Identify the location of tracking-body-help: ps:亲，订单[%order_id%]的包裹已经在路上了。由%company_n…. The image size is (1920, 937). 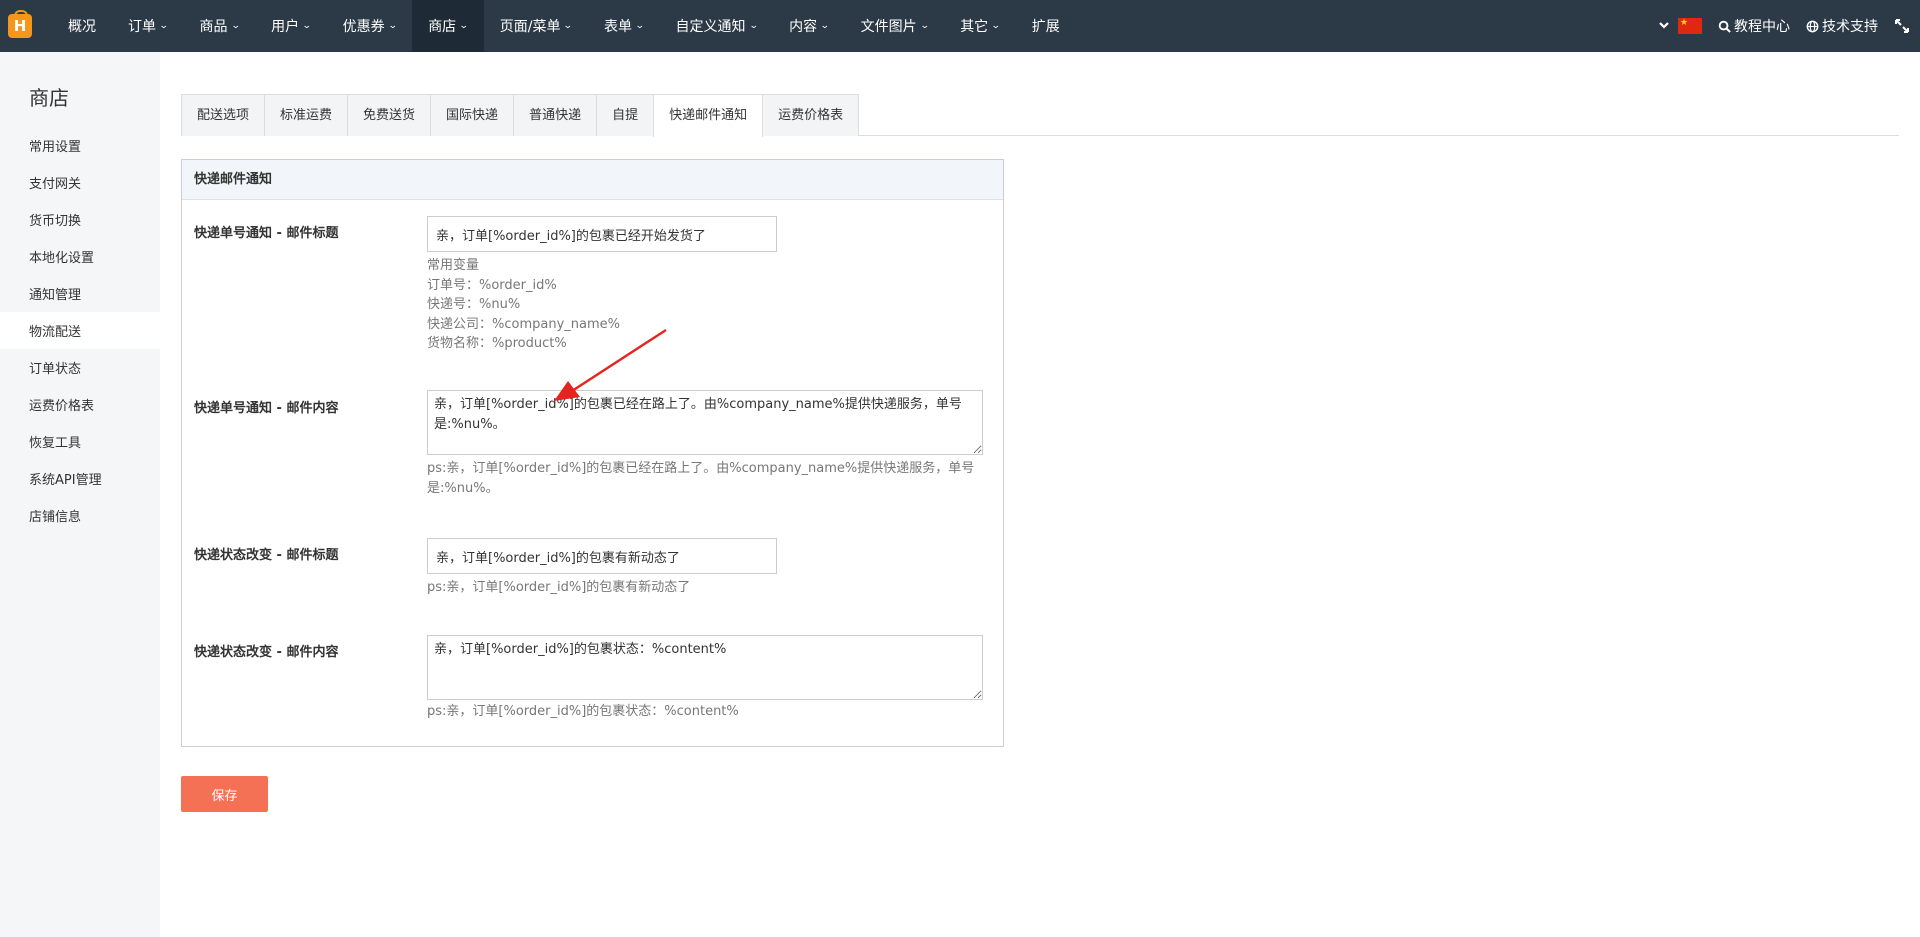
(701, 478).